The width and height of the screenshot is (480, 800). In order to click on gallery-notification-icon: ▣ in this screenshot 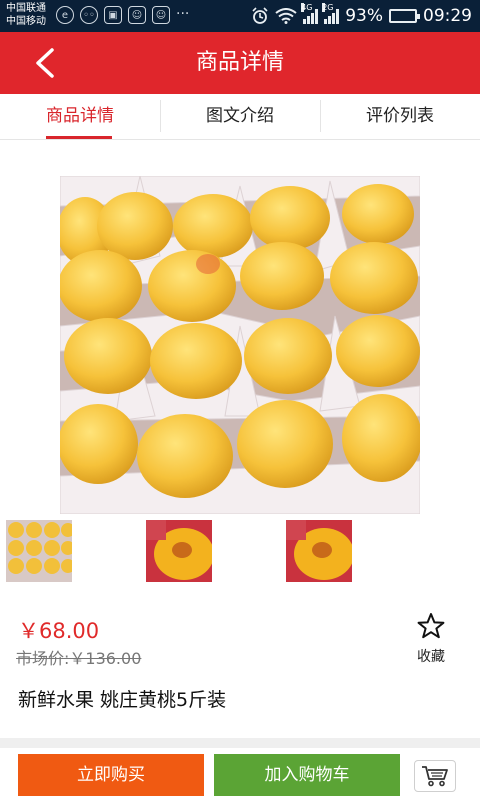, I will do `click(113, 15)`.